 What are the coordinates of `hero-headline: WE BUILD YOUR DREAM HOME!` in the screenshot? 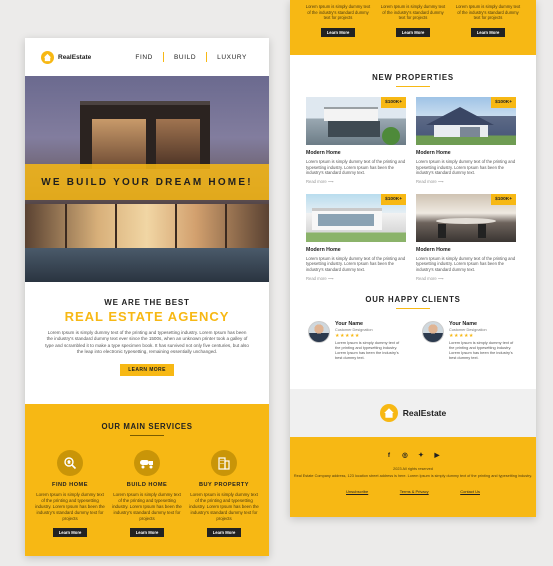 It's located at (147, 182).